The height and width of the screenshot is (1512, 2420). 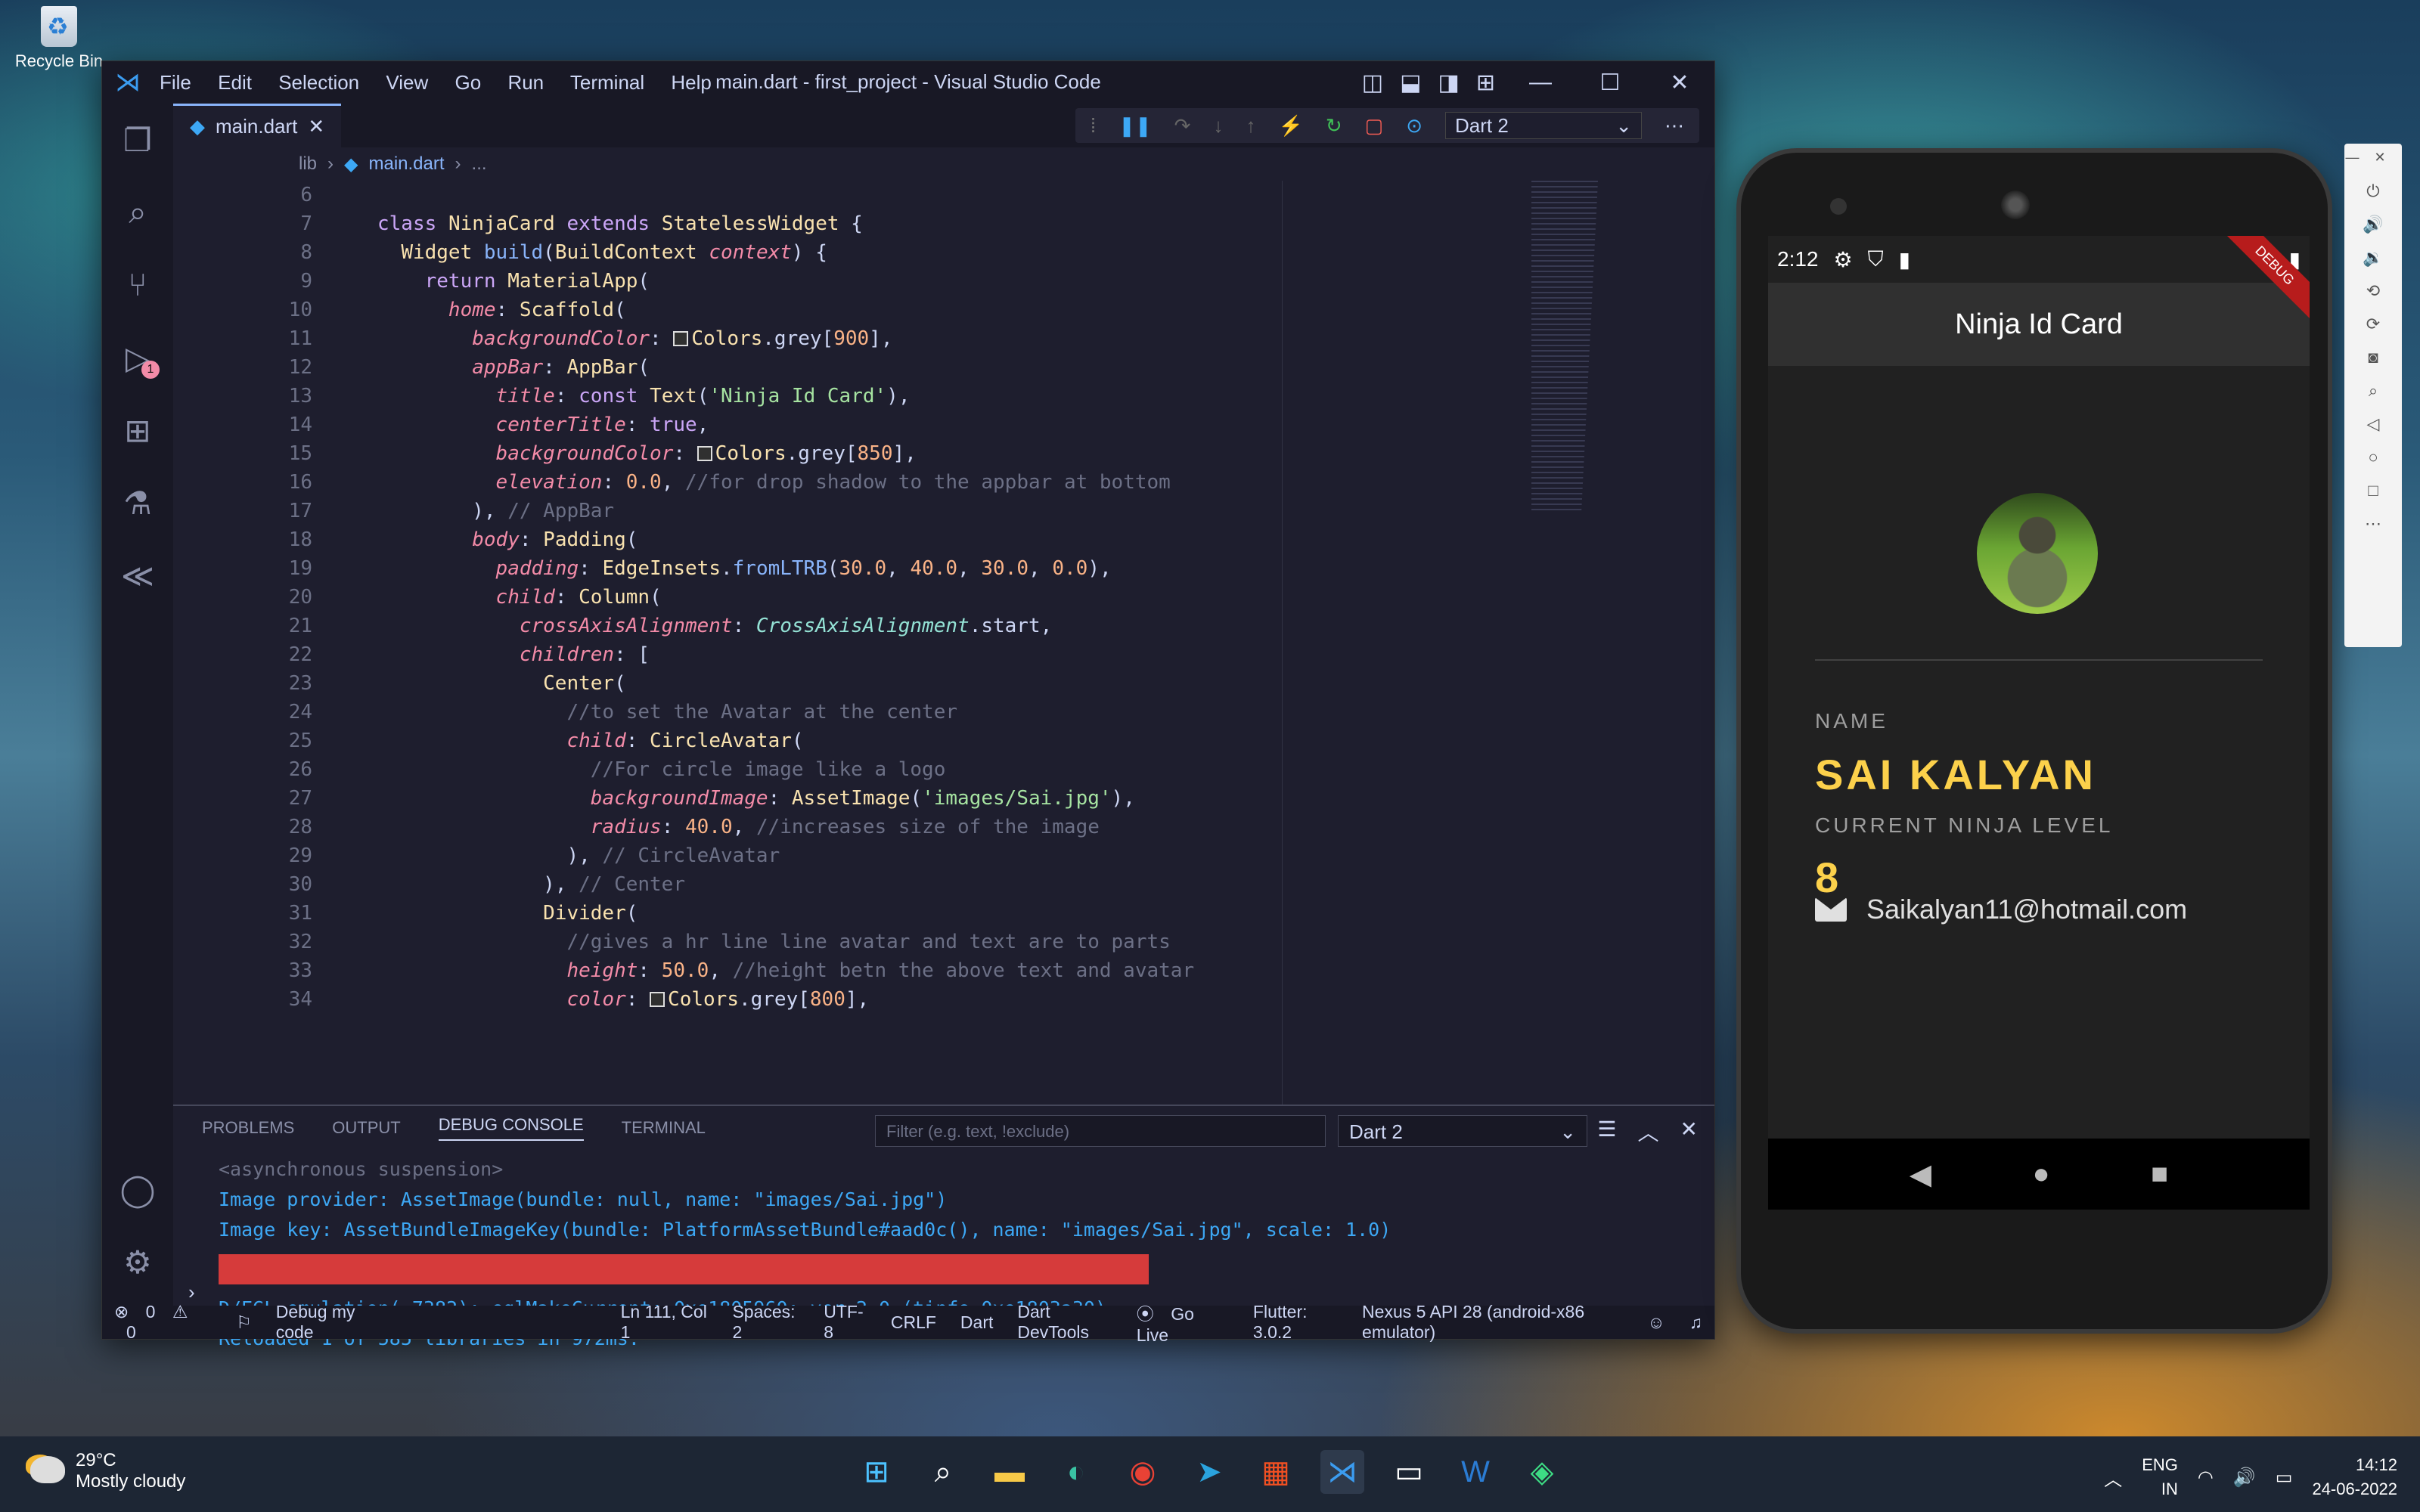 What do you see at coordinates (235, 82) in the screenshot?
I see `menu-edit: Edit` at bounding box center [235, 82].